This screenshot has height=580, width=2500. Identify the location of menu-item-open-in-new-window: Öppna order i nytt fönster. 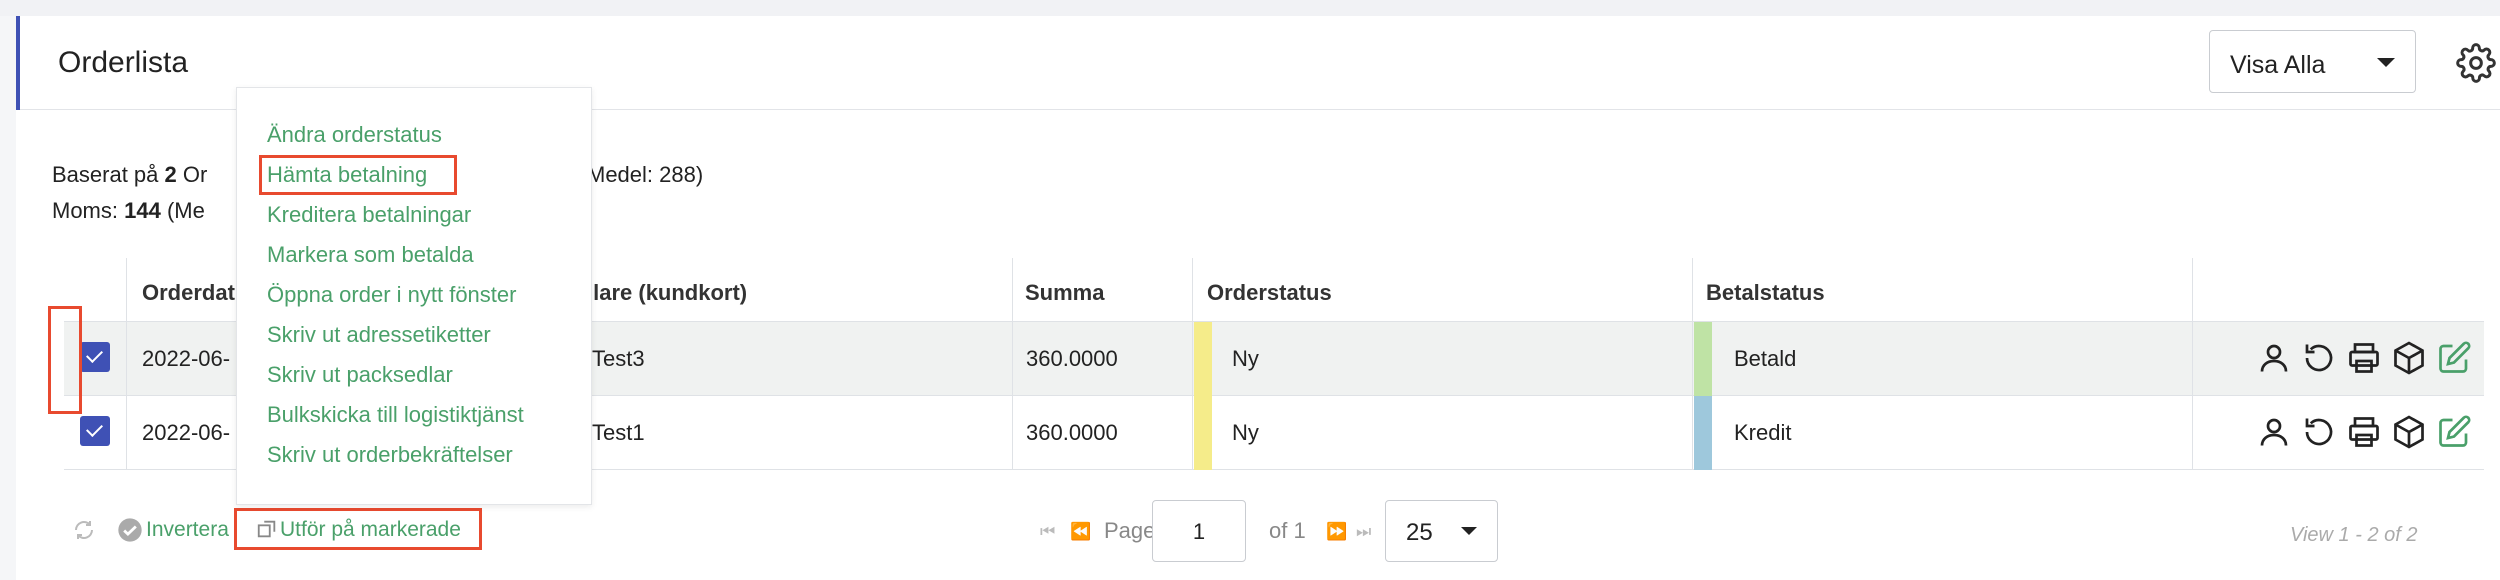
(391, 295).